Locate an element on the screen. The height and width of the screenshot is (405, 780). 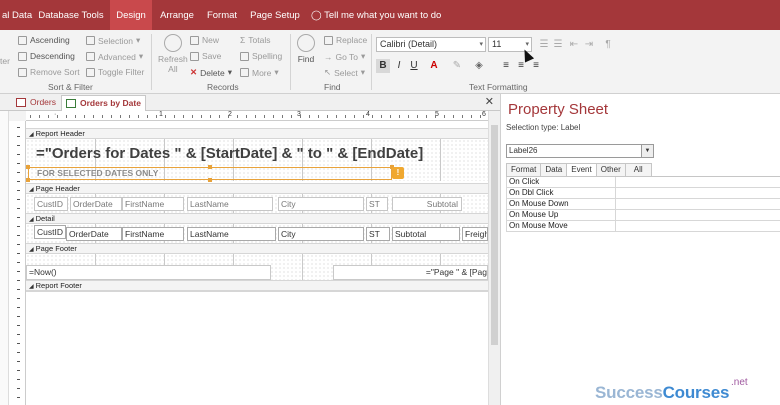
refresh-all-button: Refresh All is located at coordinates (173, 54).